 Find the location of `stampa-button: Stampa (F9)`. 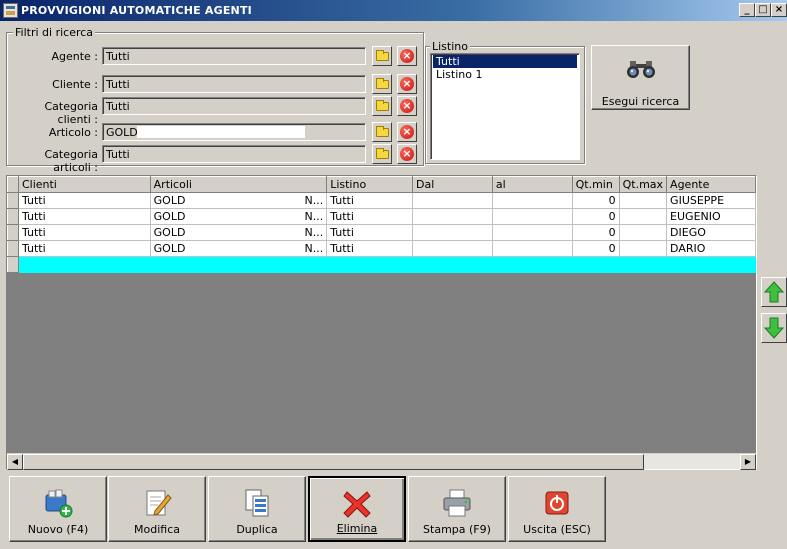

stampa-button: Stampa (F9) is located at coordinates (457, 509).